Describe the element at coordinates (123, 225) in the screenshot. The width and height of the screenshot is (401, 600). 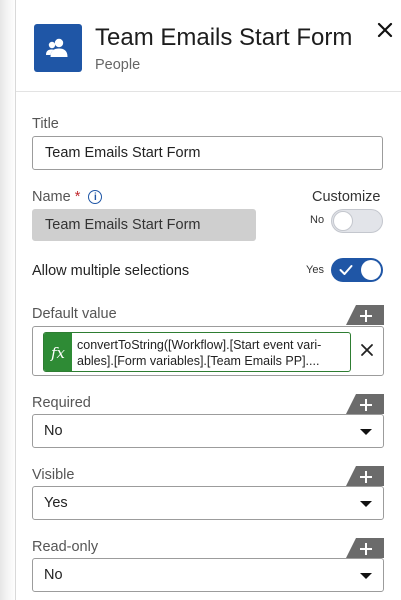
I see `name-input-value: Team Emails Start Form` at that location.